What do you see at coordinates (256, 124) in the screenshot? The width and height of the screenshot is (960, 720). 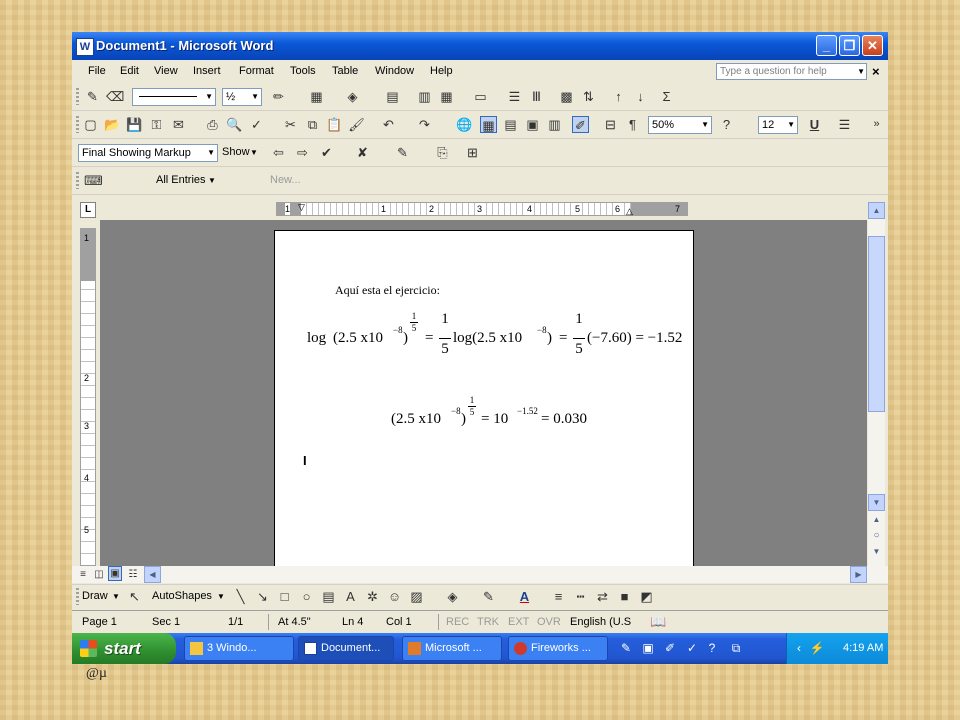 I see `spelling-icon: ✓` at bounding box center [256, 124].